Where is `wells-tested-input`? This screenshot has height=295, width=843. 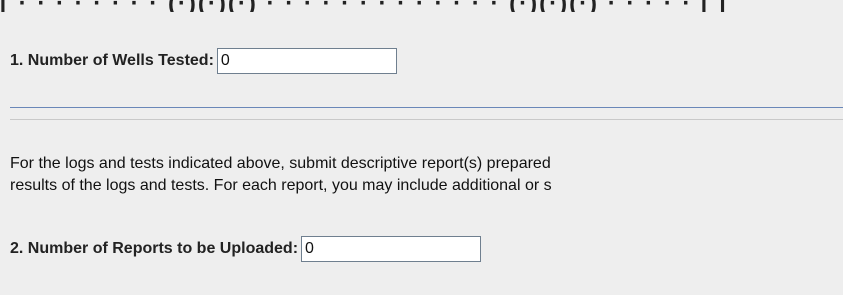
wells-tested-input is located at coordinates (306, 61).